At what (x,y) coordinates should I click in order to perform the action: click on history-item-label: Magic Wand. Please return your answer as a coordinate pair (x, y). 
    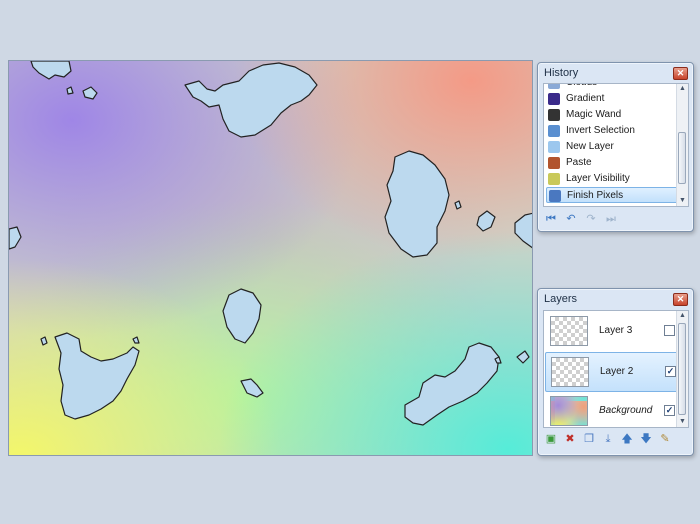
    Looking at the image, I should click on (594, 114).